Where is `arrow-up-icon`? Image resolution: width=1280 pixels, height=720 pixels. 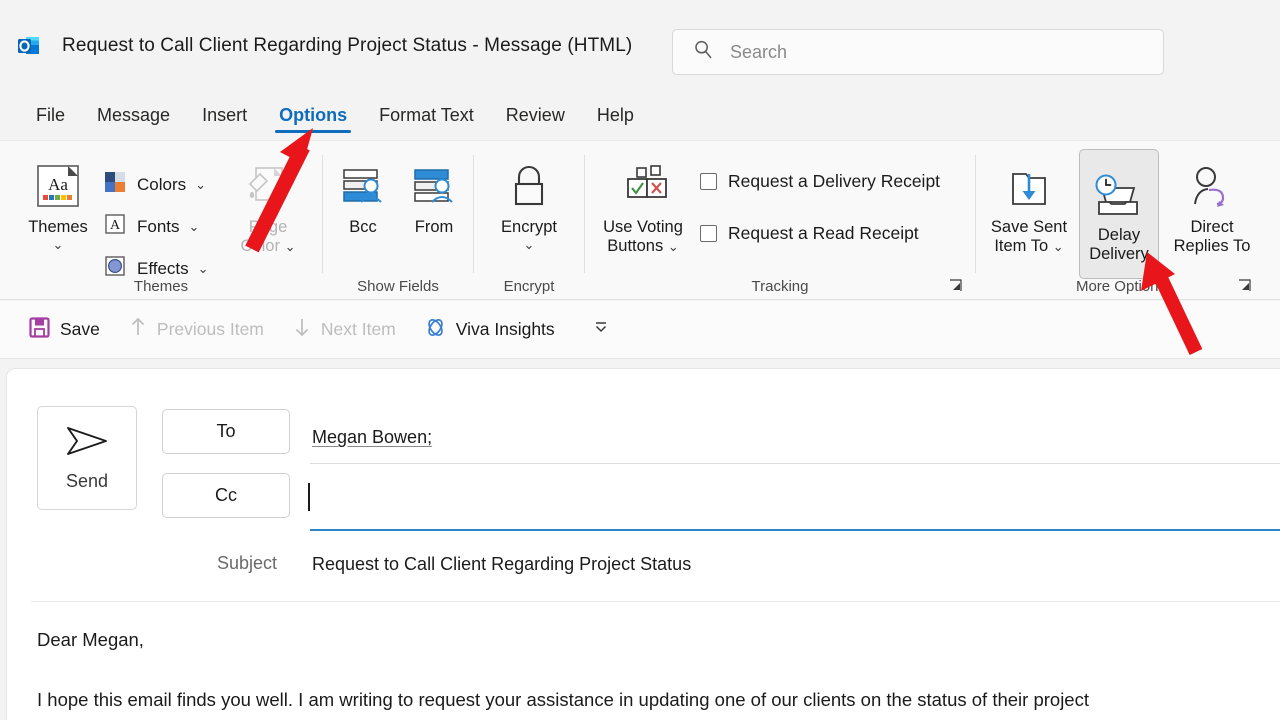
arrow-up-icon is located at coordinates (138, 329).